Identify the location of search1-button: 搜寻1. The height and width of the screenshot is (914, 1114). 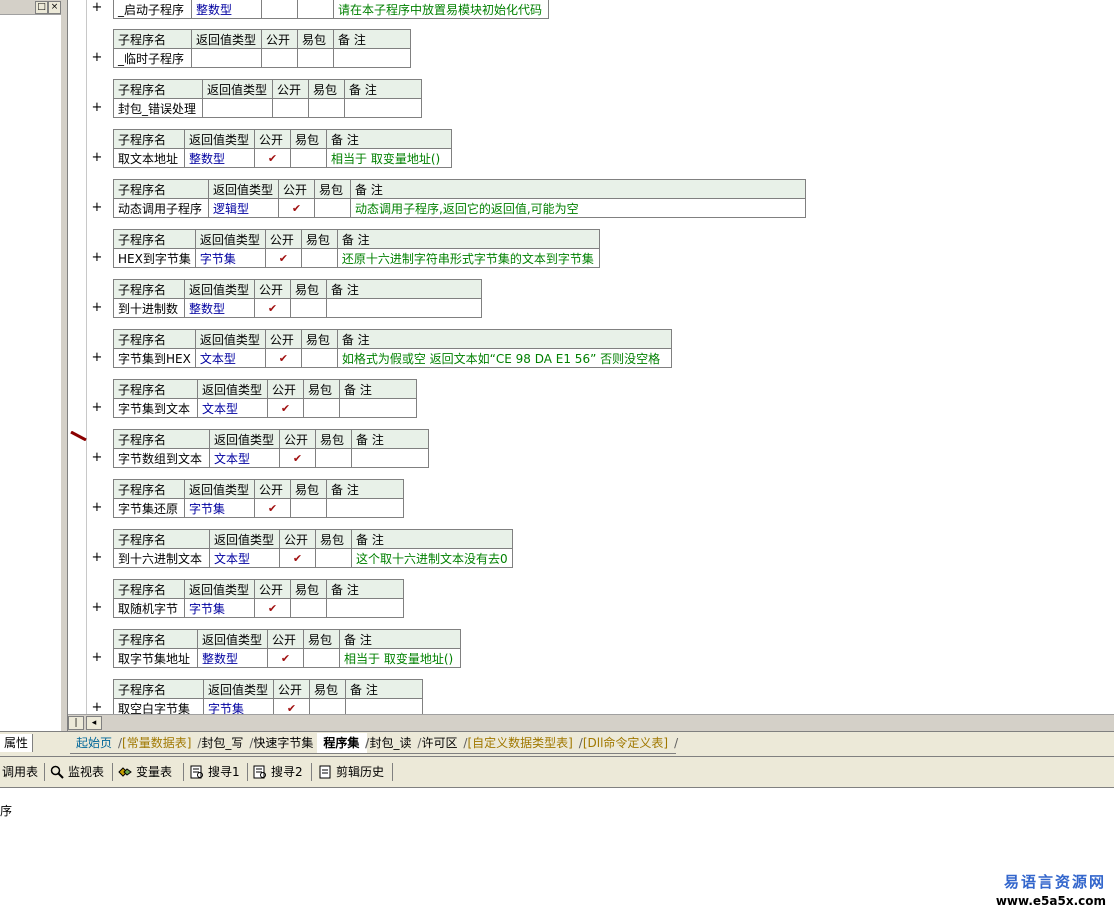
(215, 772).